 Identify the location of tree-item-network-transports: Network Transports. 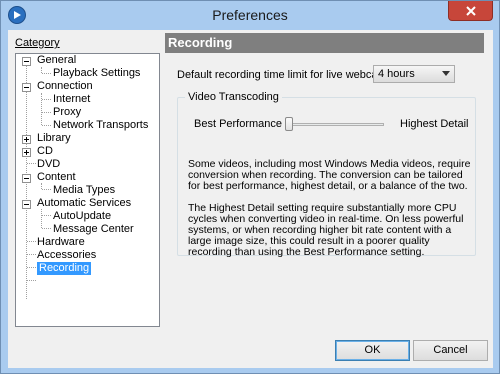
(100, 125).